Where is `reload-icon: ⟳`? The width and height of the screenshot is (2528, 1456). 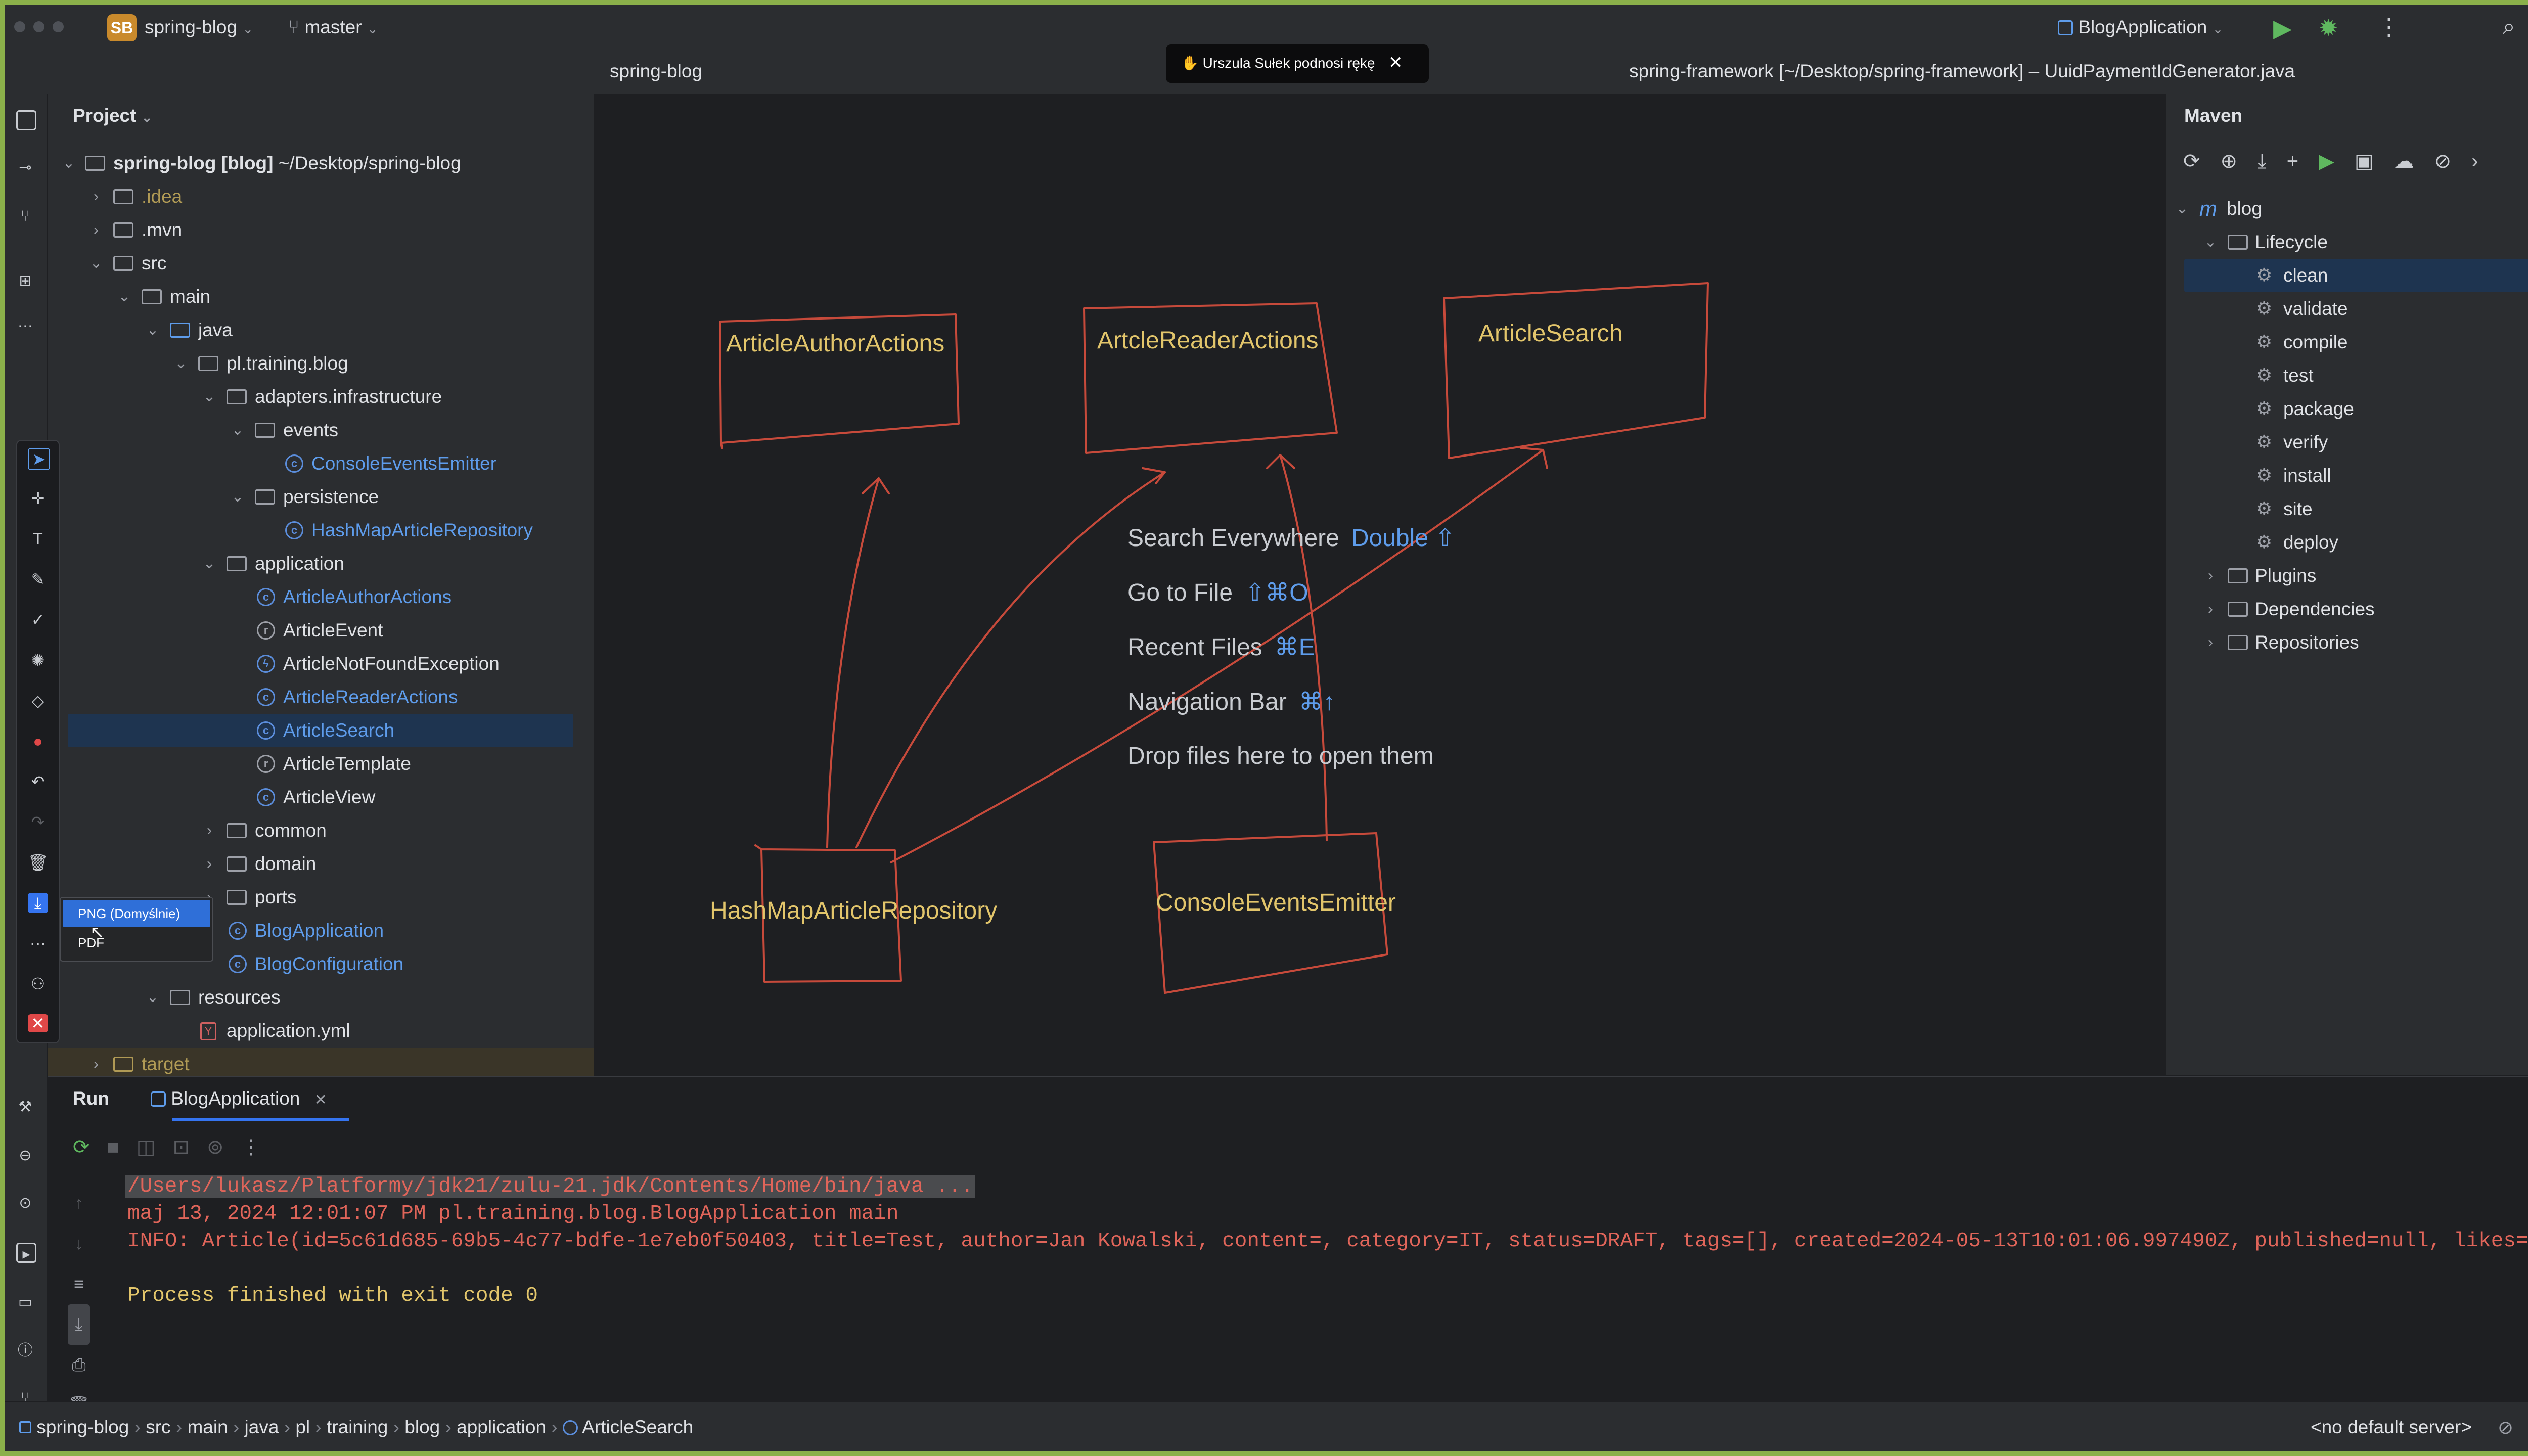 reload-icon: ⟳ is located at coordinates (2202, 161).